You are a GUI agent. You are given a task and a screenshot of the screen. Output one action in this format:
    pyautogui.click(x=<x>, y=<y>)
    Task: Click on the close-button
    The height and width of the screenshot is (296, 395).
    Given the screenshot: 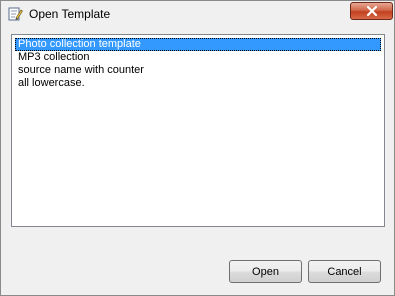 What is the action you would take?
    pyautogui.click(x=371, y=11)
    